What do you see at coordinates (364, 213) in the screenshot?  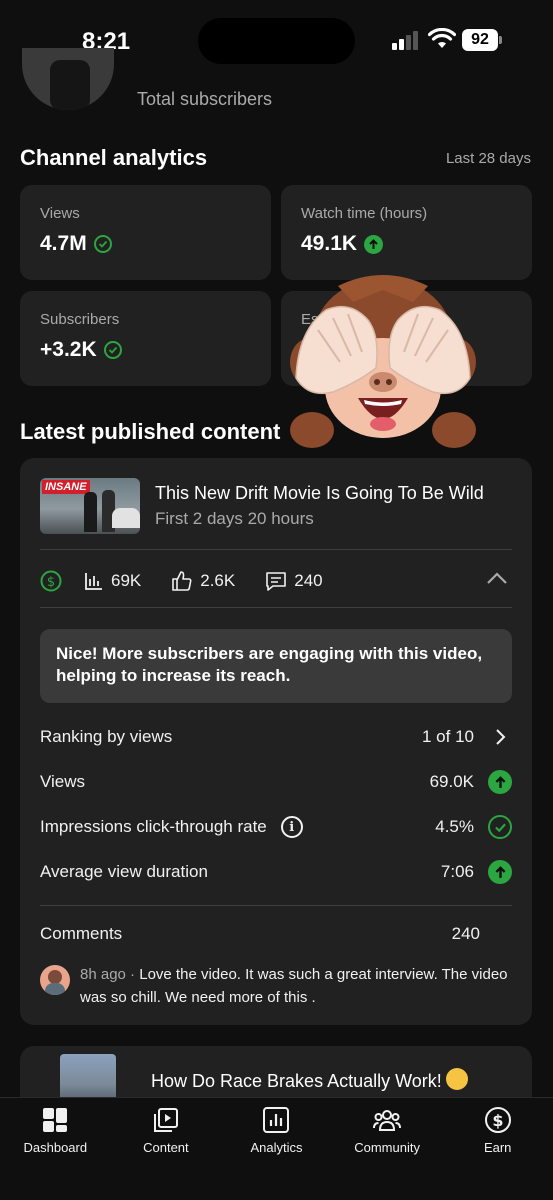 I see `metric-label: Watch time (hours)` at bounding box center [364, 213].